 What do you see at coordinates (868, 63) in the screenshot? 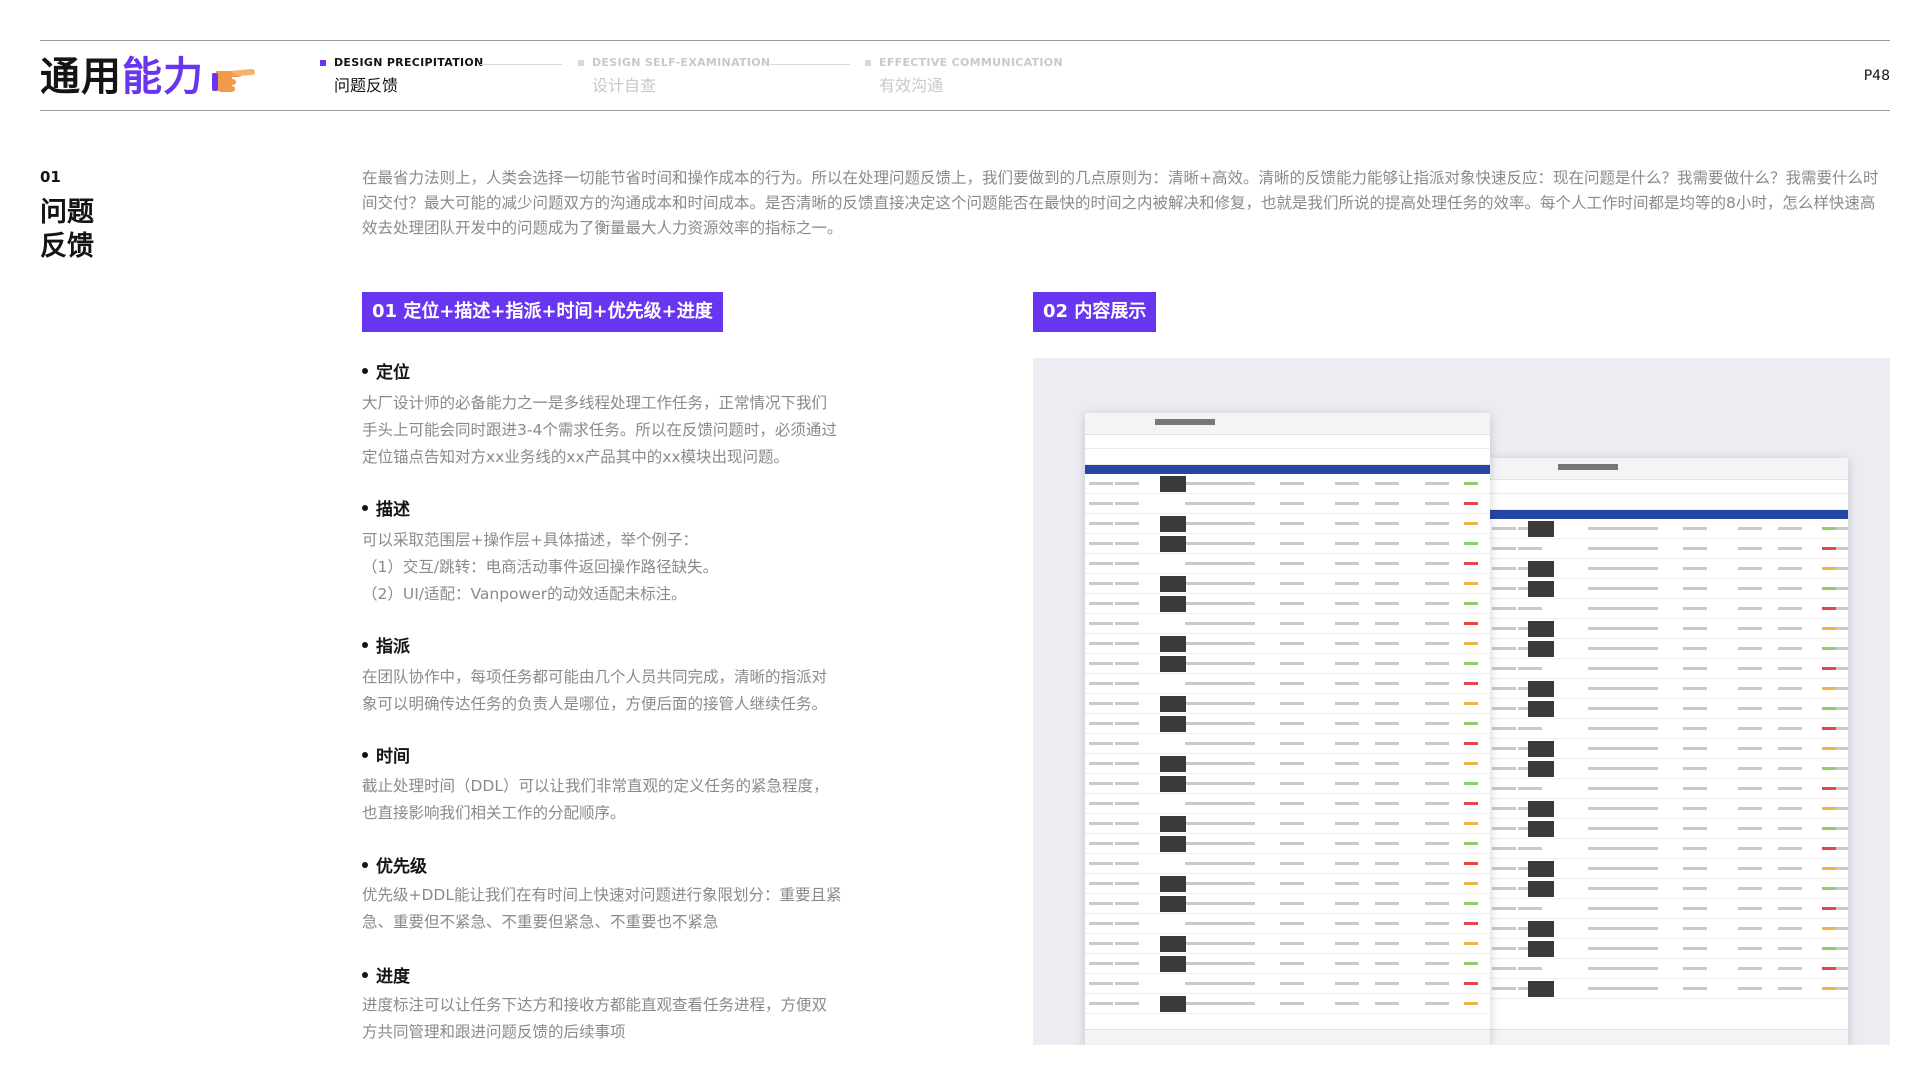
I see `step-dot` at bounding box center [868, 63].